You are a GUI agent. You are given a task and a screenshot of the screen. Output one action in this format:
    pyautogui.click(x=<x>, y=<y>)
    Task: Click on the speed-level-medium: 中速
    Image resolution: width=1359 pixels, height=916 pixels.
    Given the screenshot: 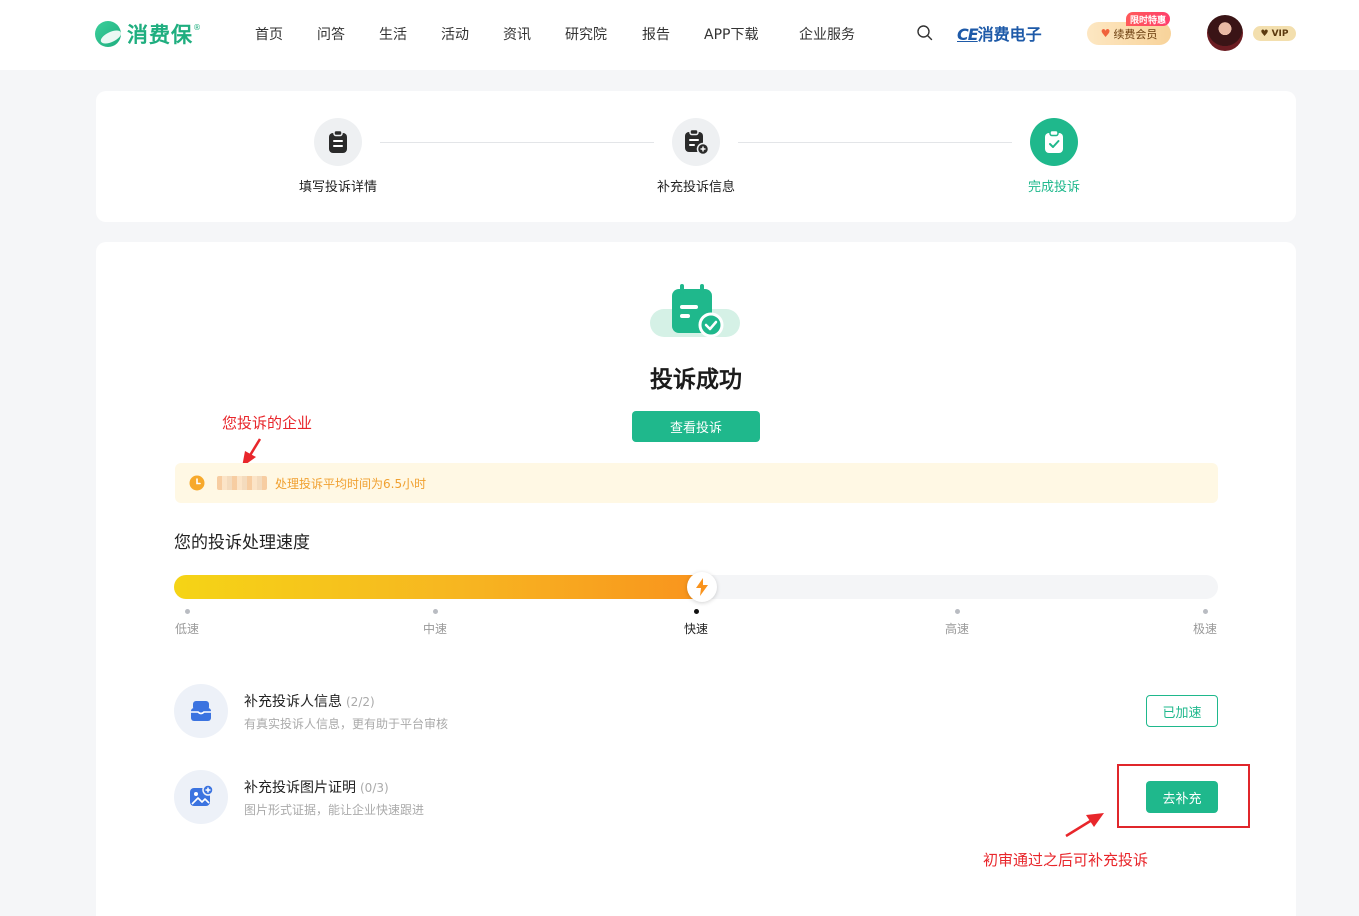 What is the action you would take?
    pyautogui.click(x=435, y=623)
    